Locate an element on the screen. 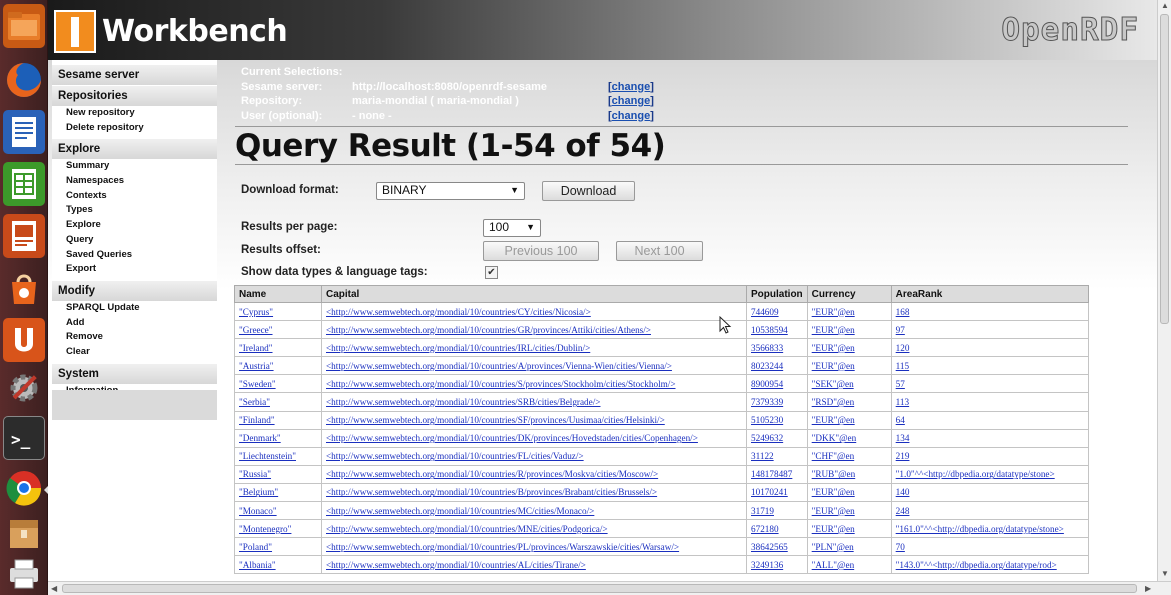 This screenshot has width=1171, height=595. arearank-link: 70 is located at coordinates (900, 547).